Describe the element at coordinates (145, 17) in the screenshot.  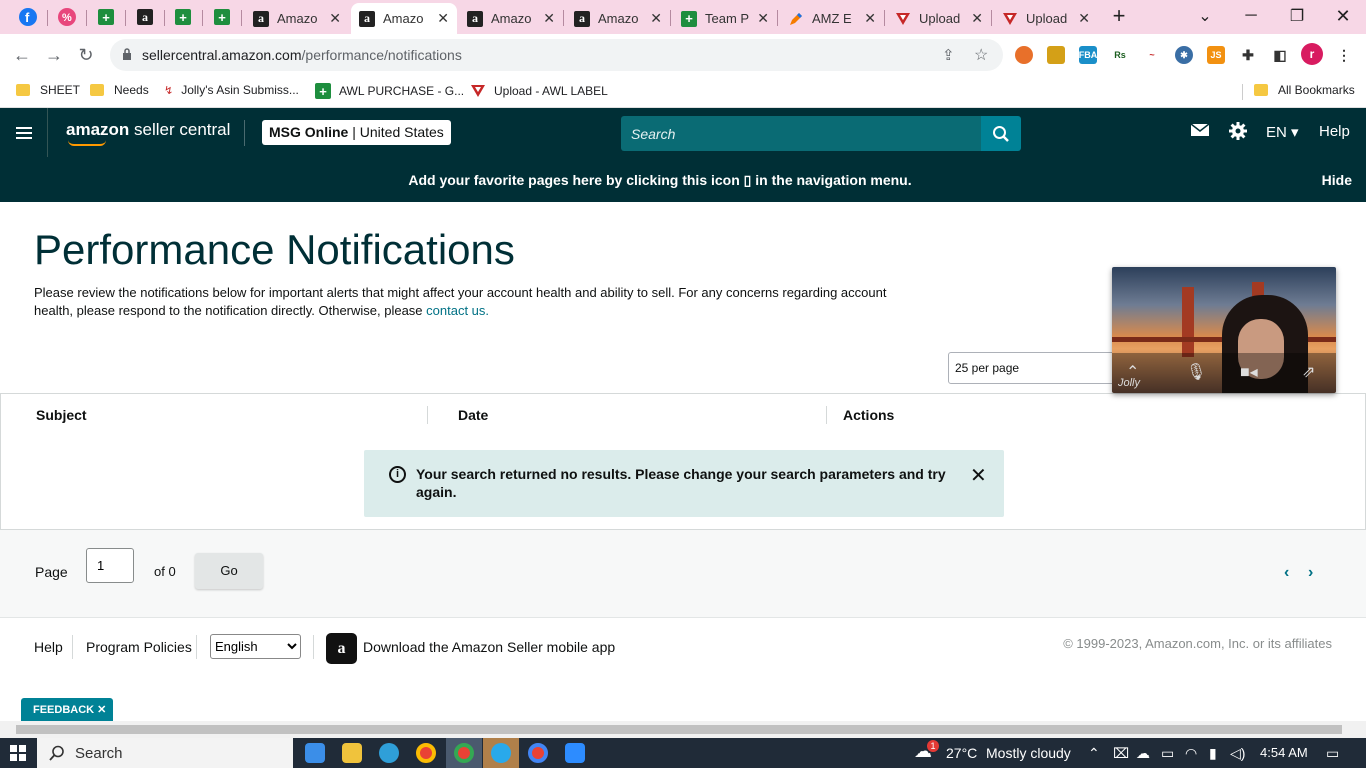
I see `amazon-tab-mini: a` at that location.